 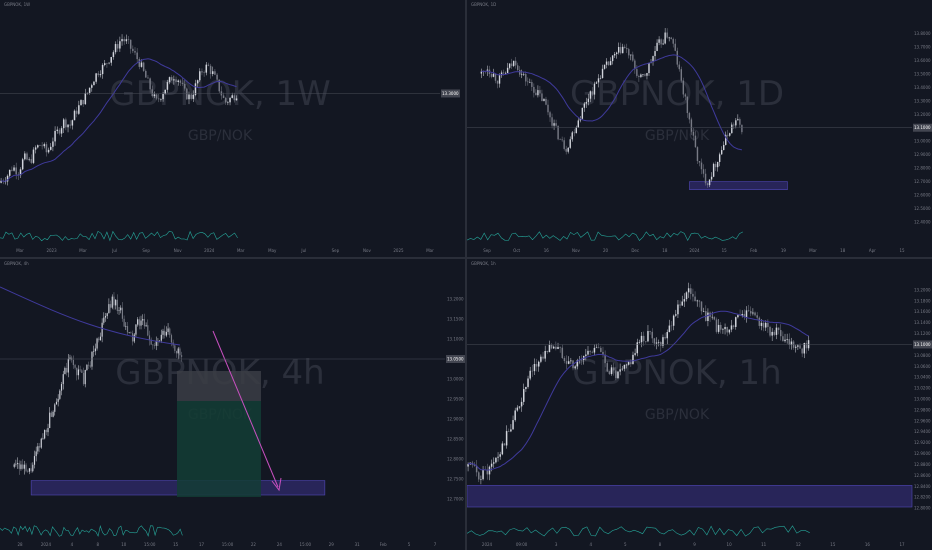 I want to click on x-tick-label: 2024, so click(x=209, y=250).